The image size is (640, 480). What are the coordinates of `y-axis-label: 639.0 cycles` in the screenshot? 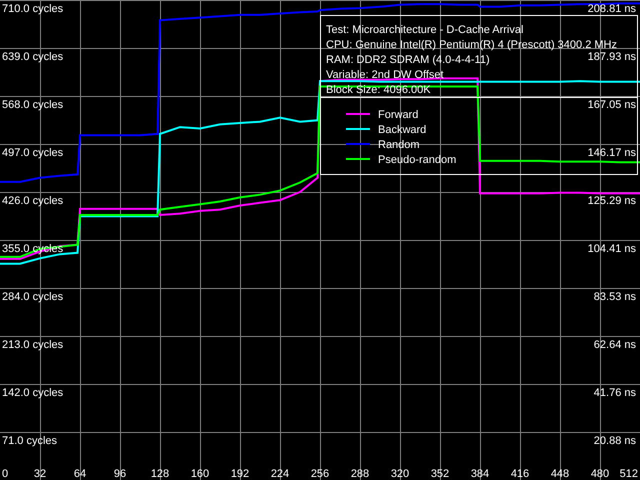 It's located at (33, 57).